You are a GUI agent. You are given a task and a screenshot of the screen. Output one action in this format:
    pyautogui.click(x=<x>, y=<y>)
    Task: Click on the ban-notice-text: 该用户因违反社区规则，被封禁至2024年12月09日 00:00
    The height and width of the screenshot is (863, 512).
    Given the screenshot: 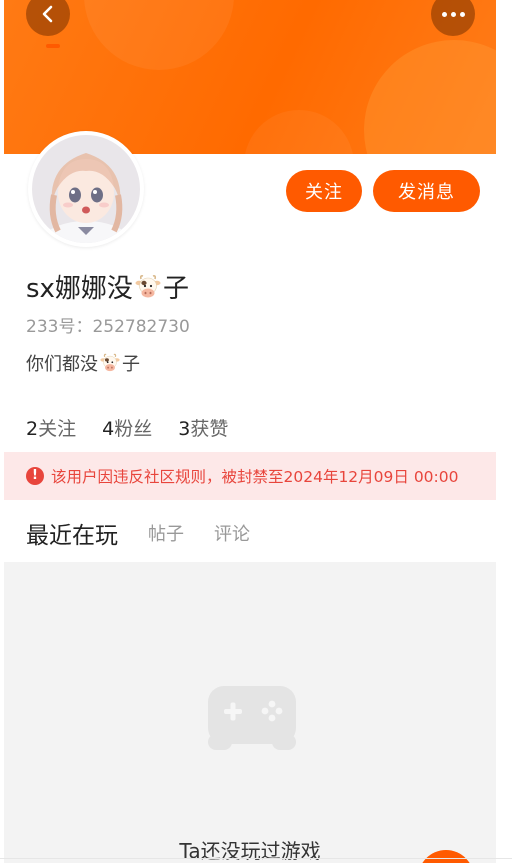 What is the action you would take?
    pyautogui.click(x=255, y=477)
    